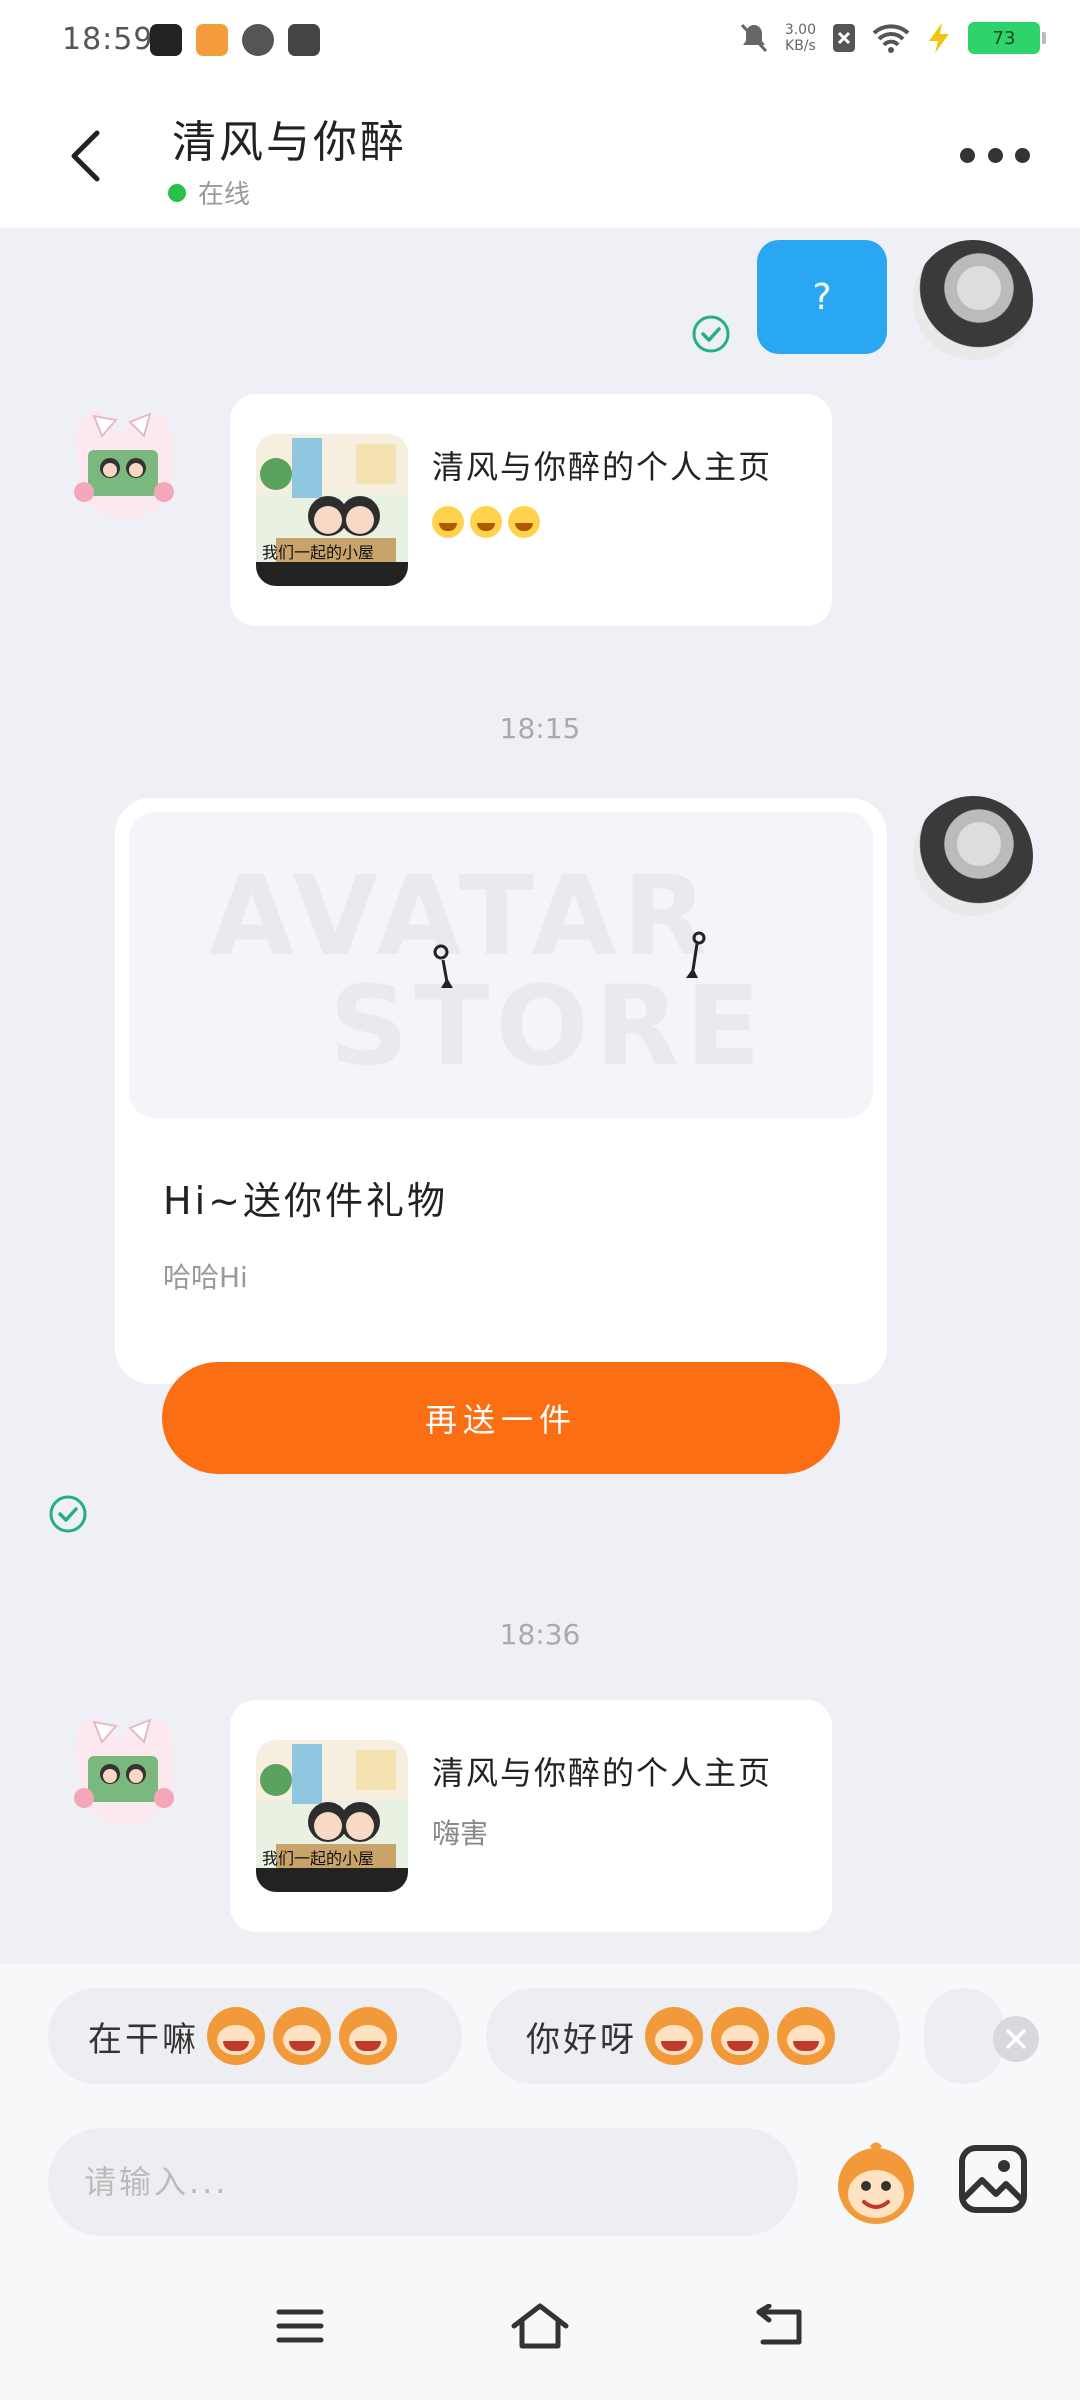  I want to click on emoji-row, so click(486, 522).